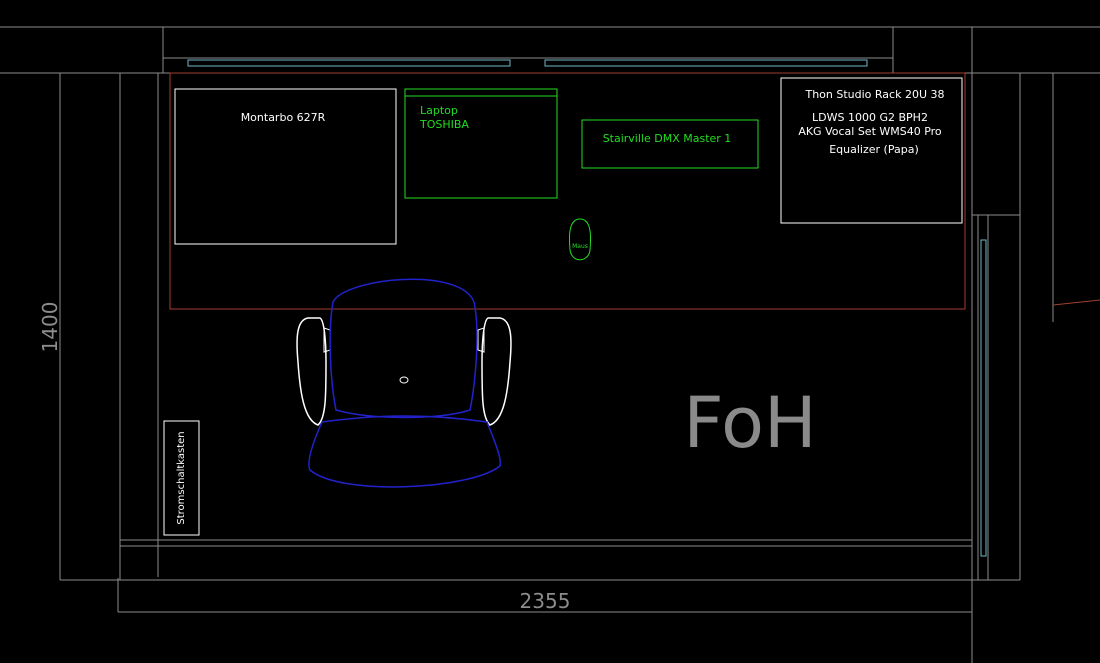  I want to click on window-side, so click(983, 398).